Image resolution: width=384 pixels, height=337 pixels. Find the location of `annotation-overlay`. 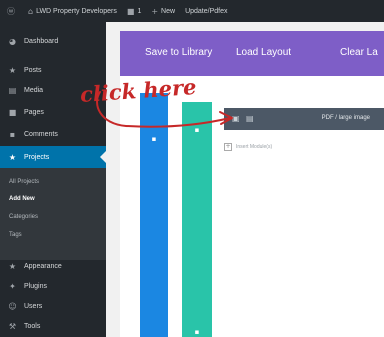

annotation-overlay is located at coordinates (164, 109).